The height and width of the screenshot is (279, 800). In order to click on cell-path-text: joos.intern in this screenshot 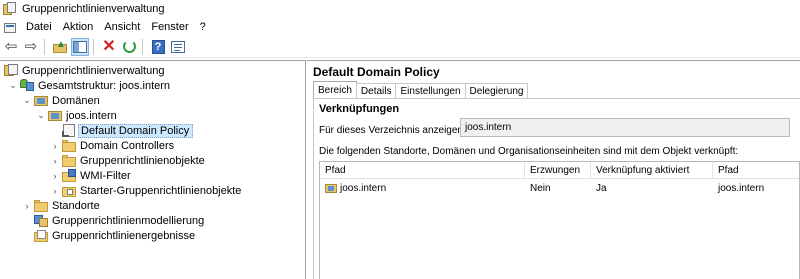, I will do `click(363, 188)`.